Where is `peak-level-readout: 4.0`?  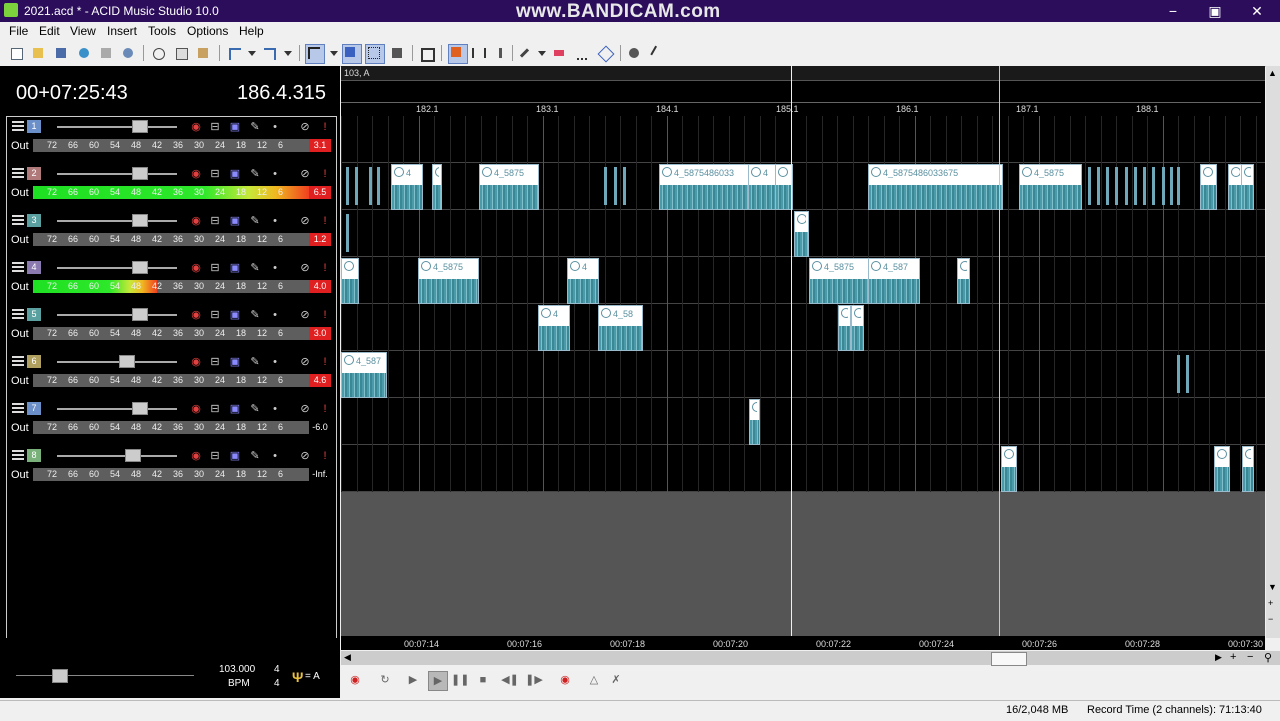 peak-level-readout: 4.0 is located at coordinates (320, 286).